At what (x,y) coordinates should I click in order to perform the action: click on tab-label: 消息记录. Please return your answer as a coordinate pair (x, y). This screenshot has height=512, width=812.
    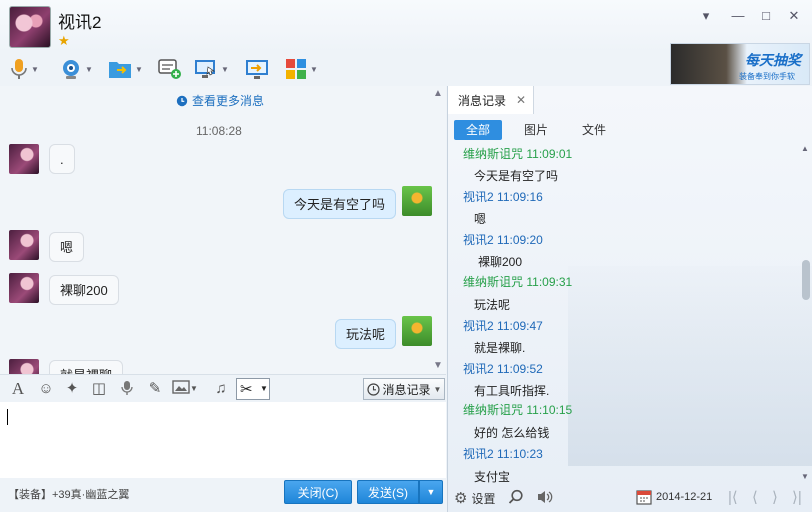
    Looking at the image, I should click on (482, 100).